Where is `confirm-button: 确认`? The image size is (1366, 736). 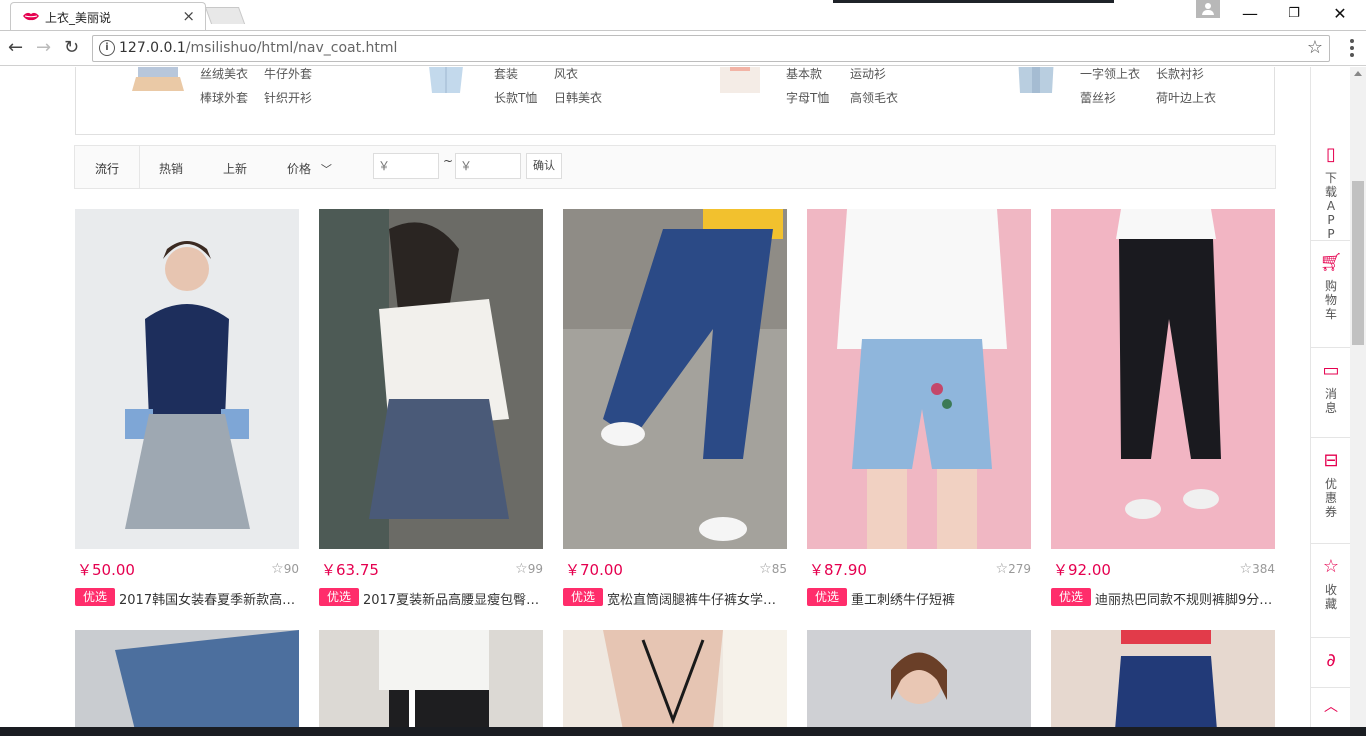 confirm-button: 确认 is located at coordinates (544, 166).